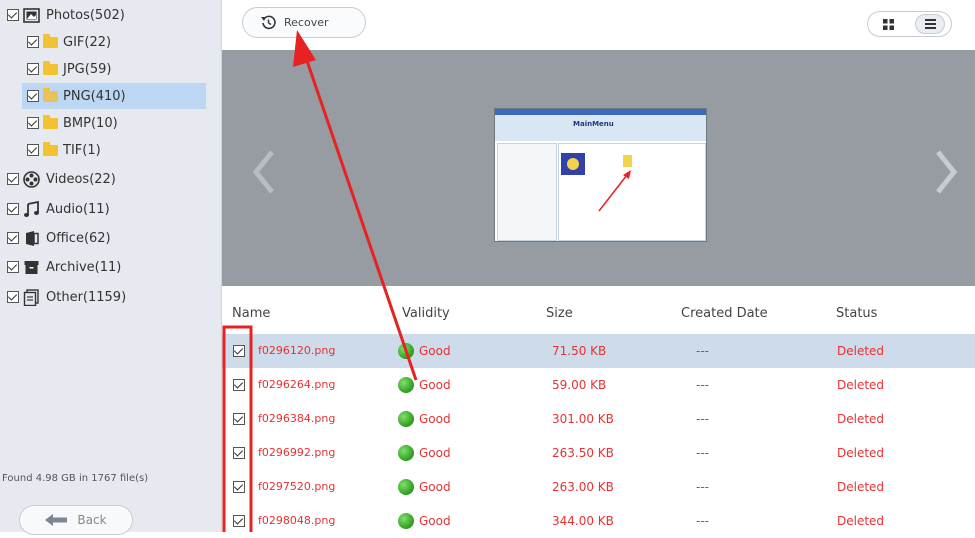  What do you see at coordinates (87, 69) in the screenshot?
I see `sidebar-item-label: JPG(59)` at bounding box center [87, 69].